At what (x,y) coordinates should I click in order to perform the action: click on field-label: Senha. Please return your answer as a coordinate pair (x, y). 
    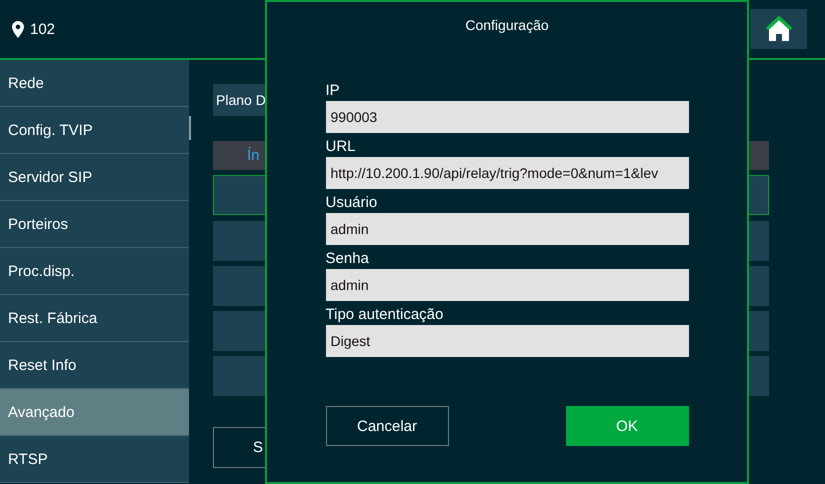
    Looking at the image, I should click on (348, 259).